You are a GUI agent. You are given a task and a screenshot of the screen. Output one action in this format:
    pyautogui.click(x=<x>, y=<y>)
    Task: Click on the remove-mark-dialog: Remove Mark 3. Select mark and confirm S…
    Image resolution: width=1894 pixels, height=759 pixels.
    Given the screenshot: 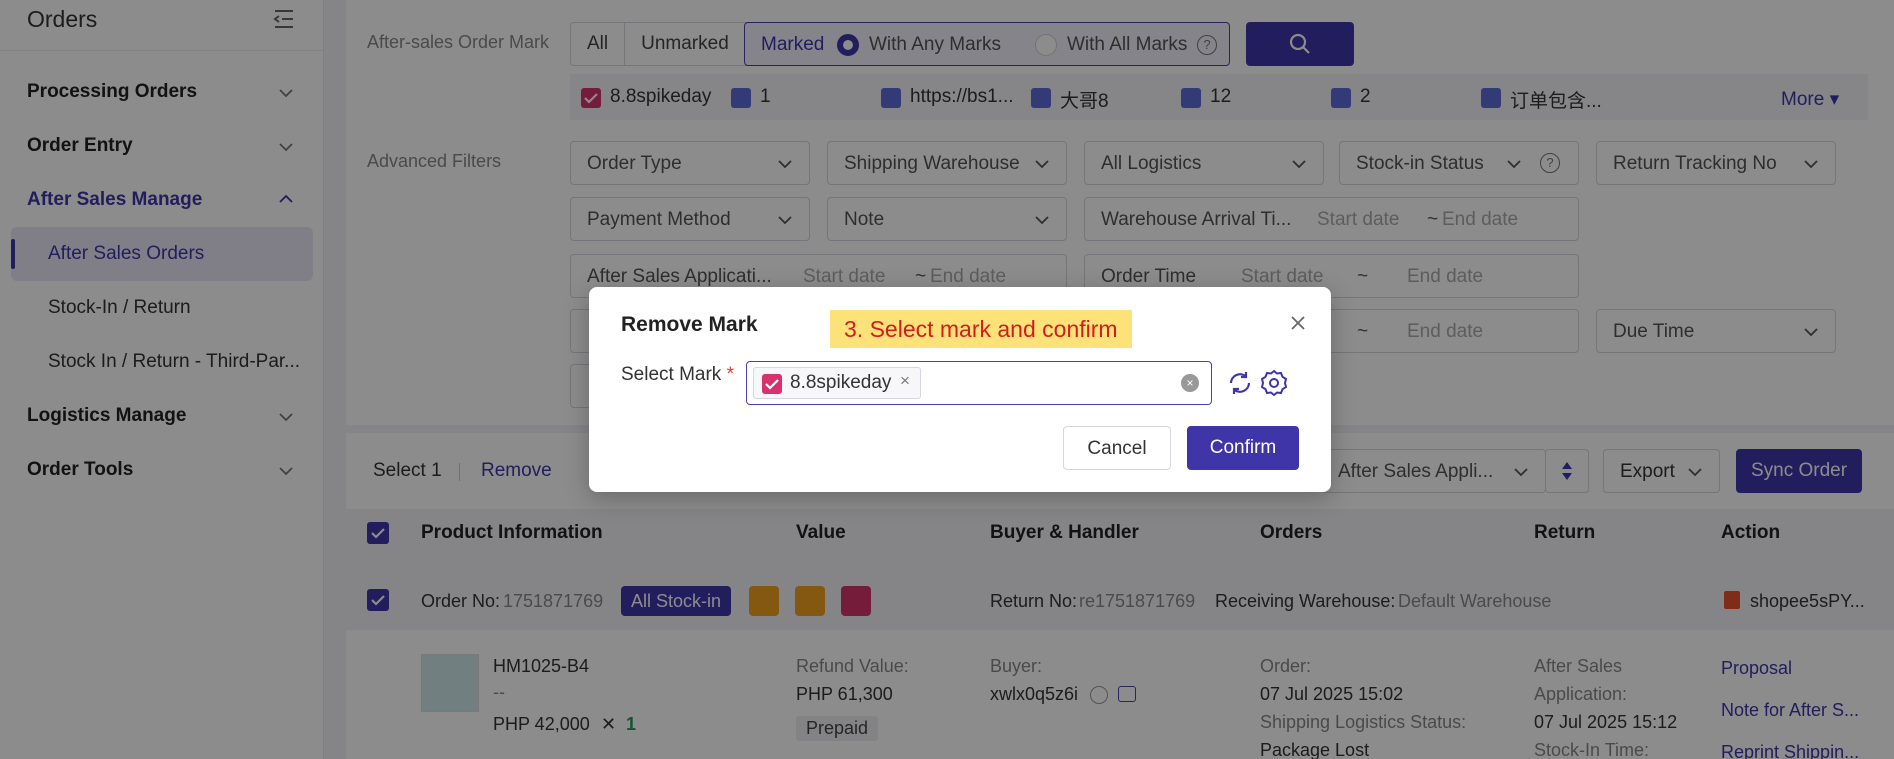 What is the action you would take?
    pyautogui.click(x=960, y=389)
    